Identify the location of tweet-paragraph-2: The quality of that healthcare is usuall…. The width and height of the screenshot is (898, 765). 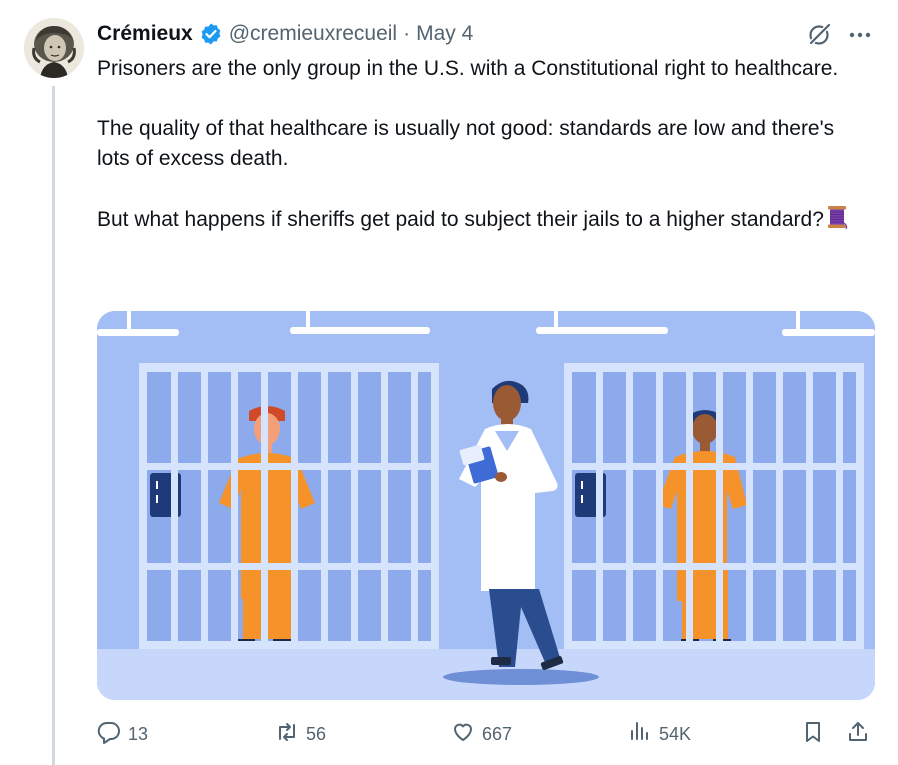
(466, 143).